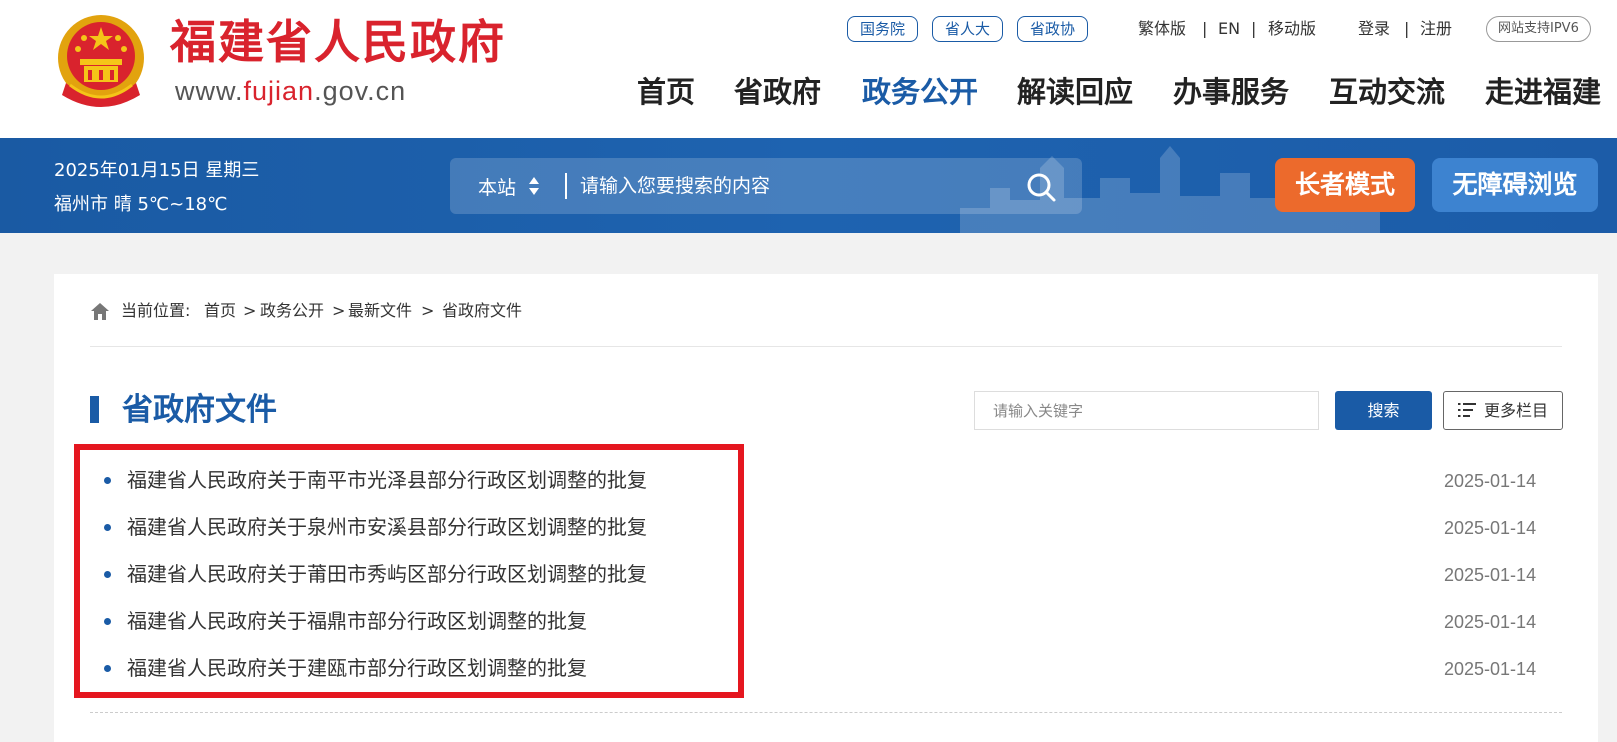 This screenshot has width=1617, height=742. I want to click on nav-home: 首页, so click(666, 92).